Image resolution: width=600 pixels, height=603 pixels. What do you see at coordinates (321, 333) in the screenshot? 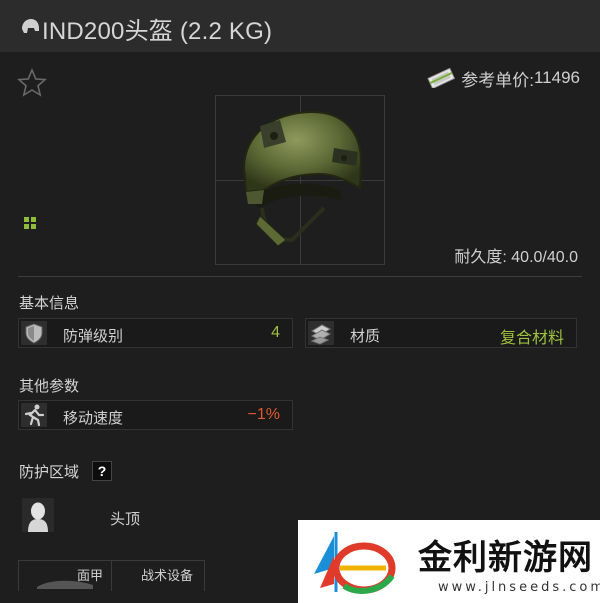
I see `material-icon` at bounding box center [321, 333].